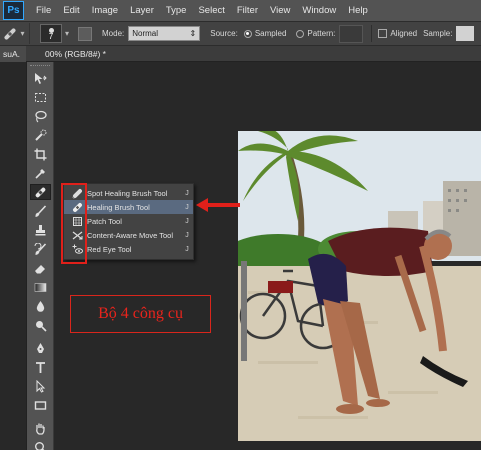 The height and width of the screenshot is (450, 481). I want to click on updown-icon: ⇕, so click(193, 33).